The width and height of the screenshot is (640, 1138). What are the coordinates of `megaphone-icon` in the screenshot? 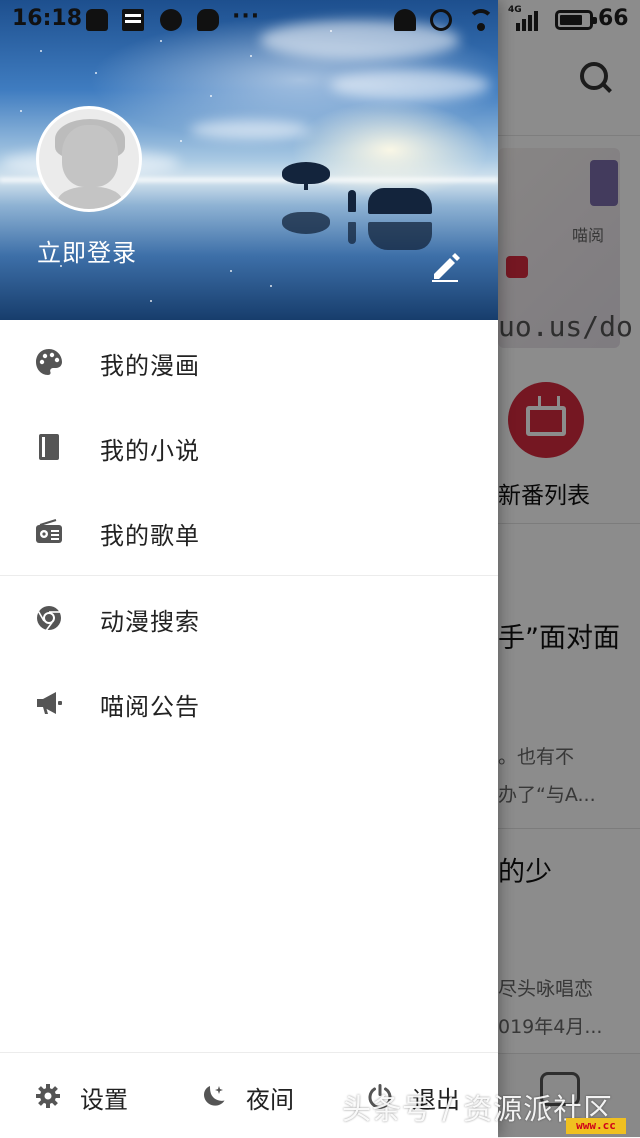 It's located at (49, 703).